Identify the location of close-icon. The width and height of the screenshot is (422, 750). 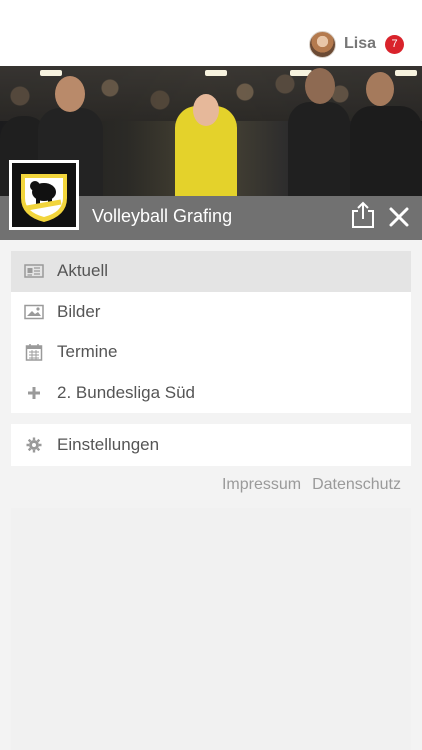
(399, 217).